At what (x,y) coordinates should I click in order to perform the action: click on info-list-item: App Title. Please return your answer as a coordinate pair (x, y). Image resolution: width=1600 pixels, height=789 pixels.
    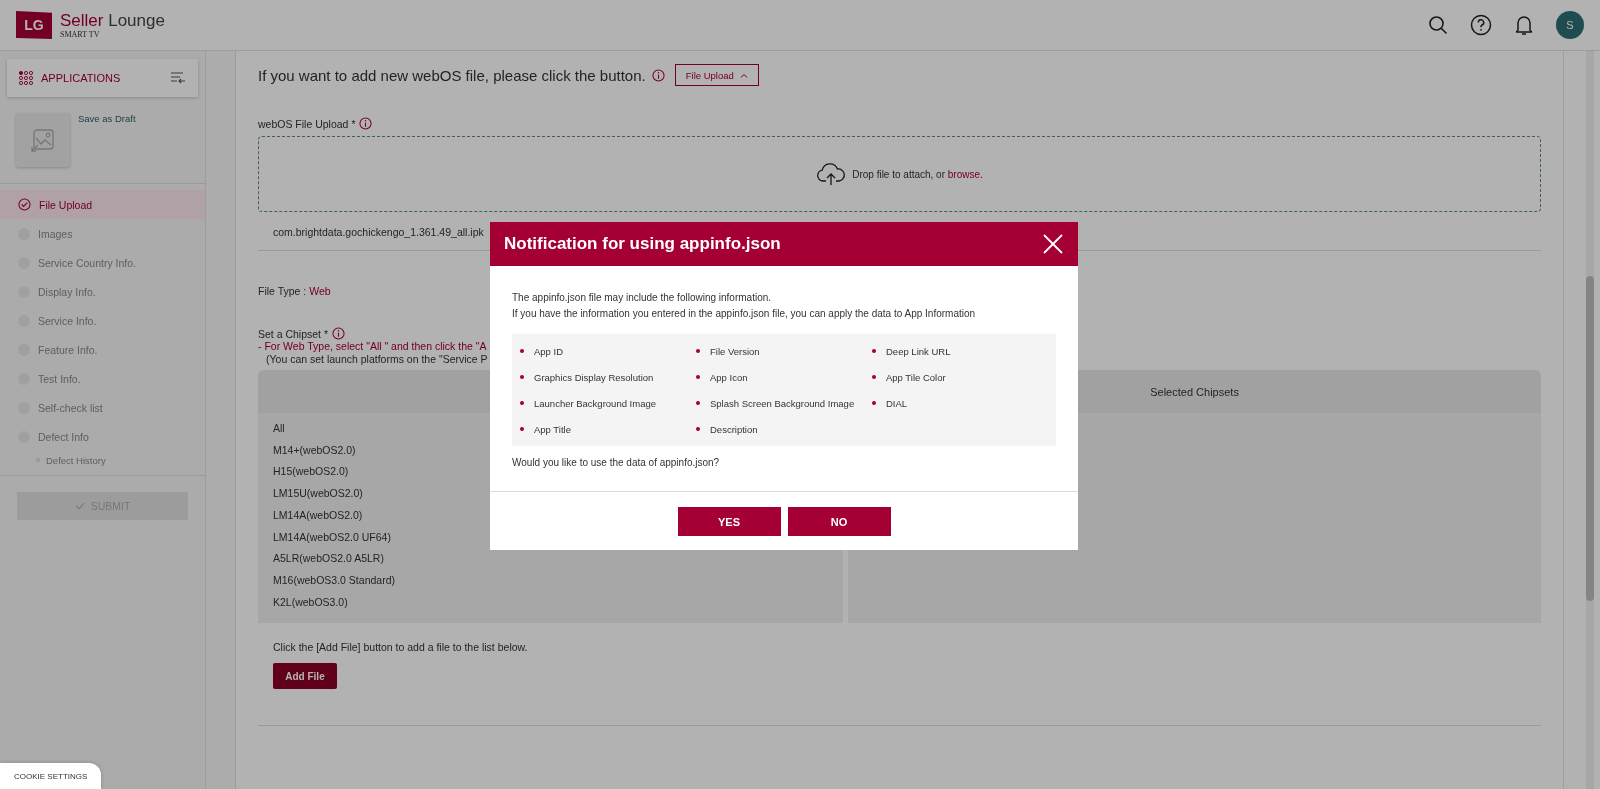
    Looking at the image, I should click on (608, 429).